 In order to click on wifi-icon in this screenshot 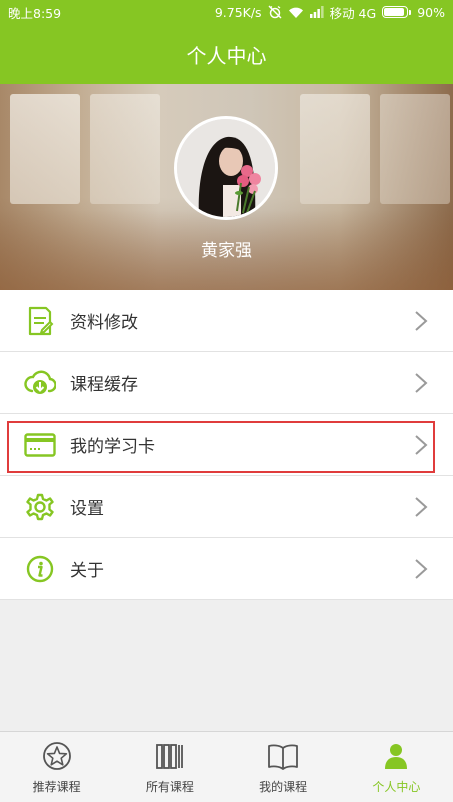, I will do `click(296, 12)`.